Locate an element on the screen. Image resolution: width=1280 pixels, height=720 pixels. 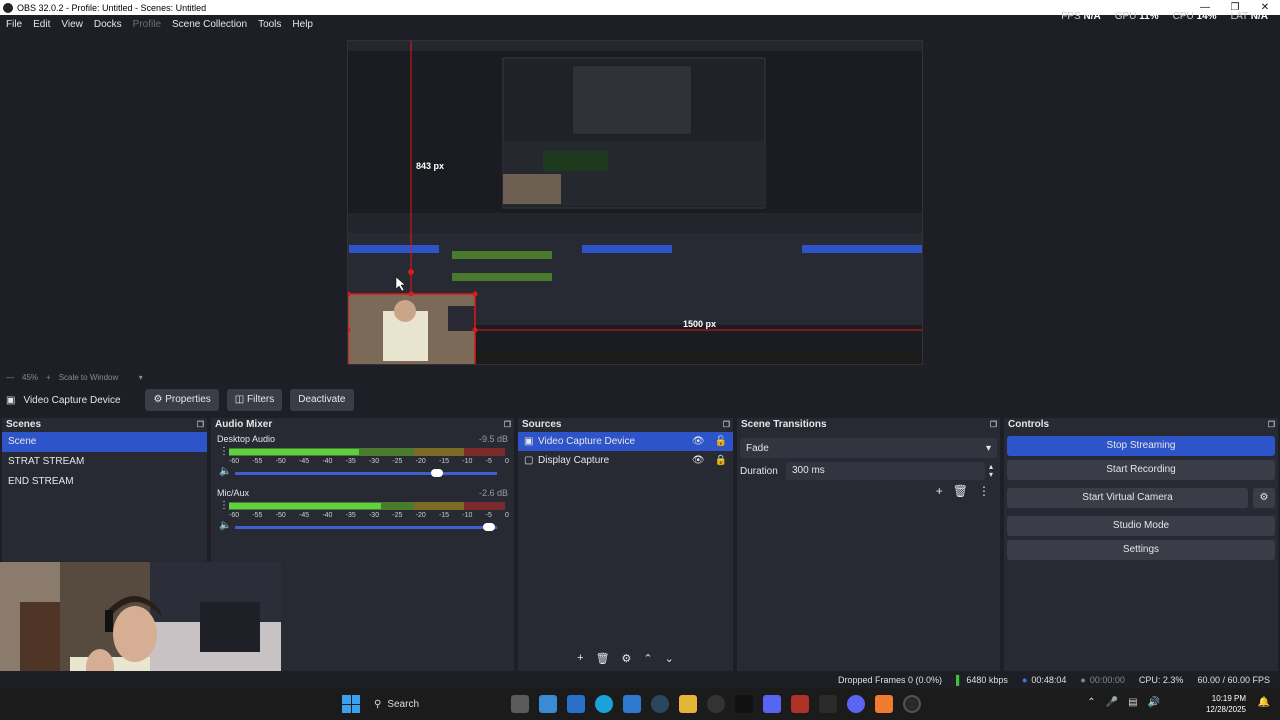
menu-scene-collection: Scene Collection is located at coordinates (209, 24).